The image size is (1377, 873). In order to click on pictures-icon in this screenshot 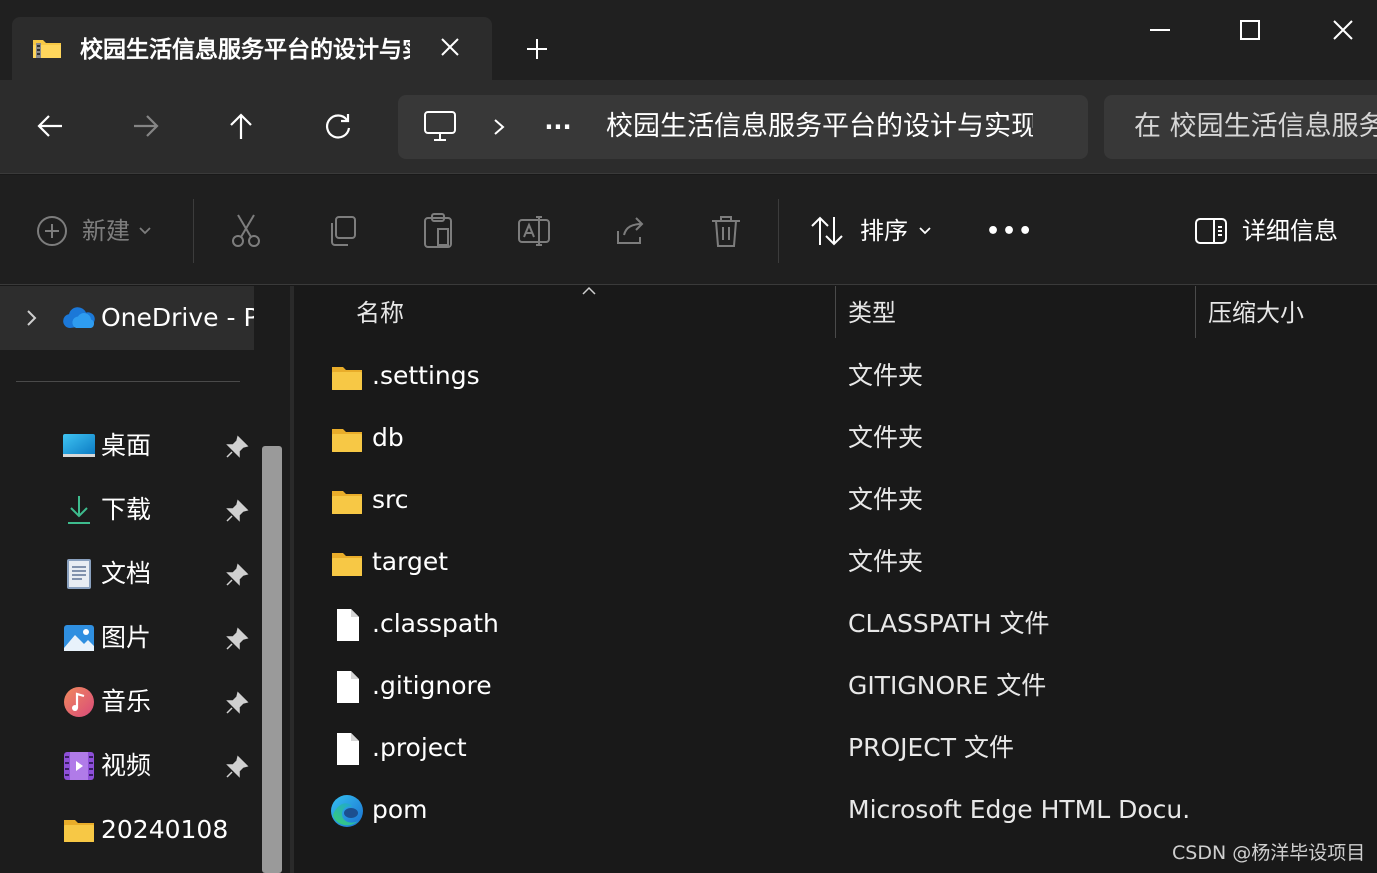, I will do `click(79, 638)`.